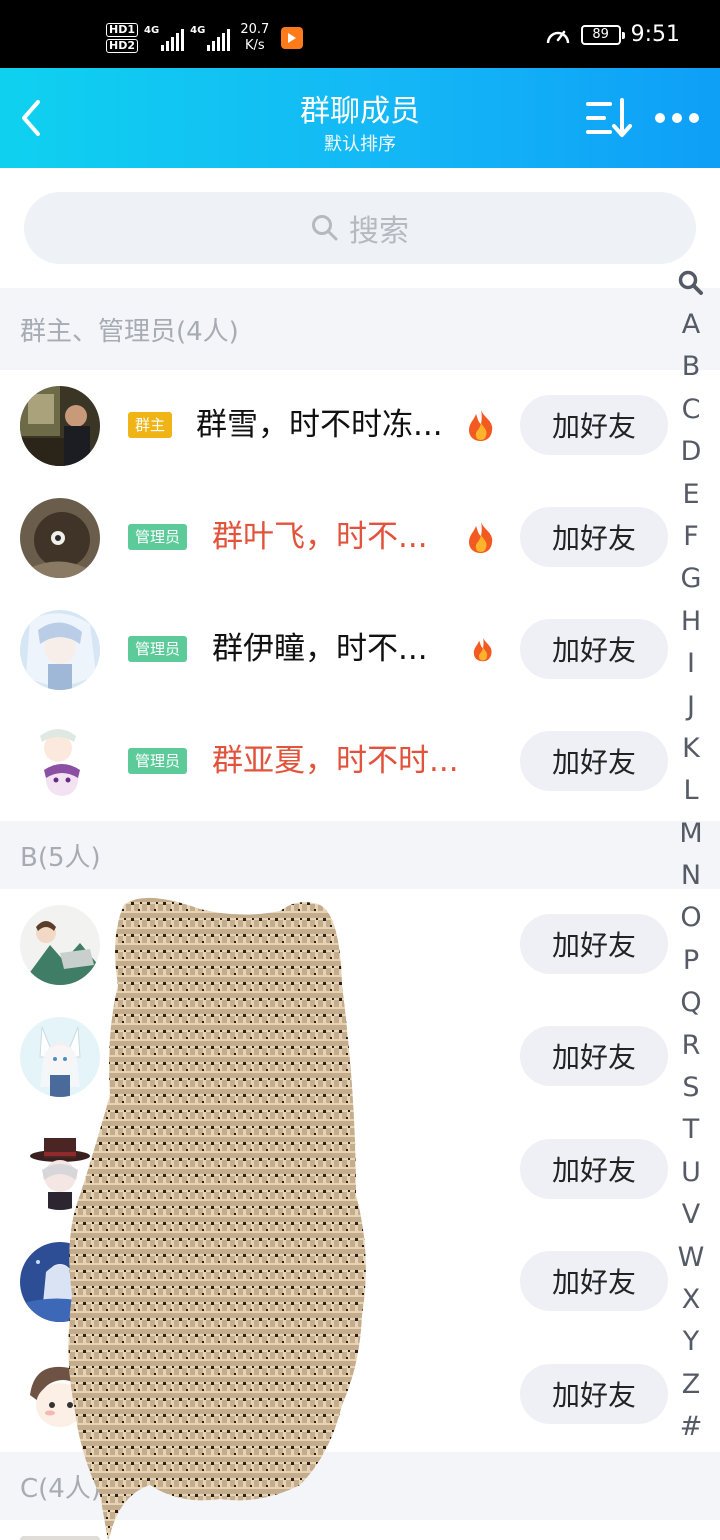 The height and width of the screenshot is (1540, 720). Describe the element at coordinates (255, 37) in the screenshot. I see `network-speed: 20.7 K/s` at that location.